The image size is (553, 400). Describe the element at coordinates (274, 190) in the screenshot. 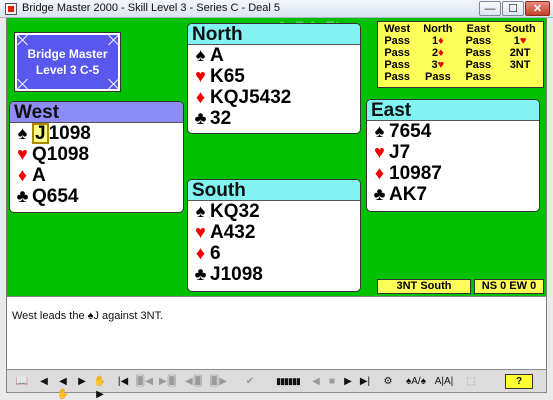

I see `south-label: South` at that location.